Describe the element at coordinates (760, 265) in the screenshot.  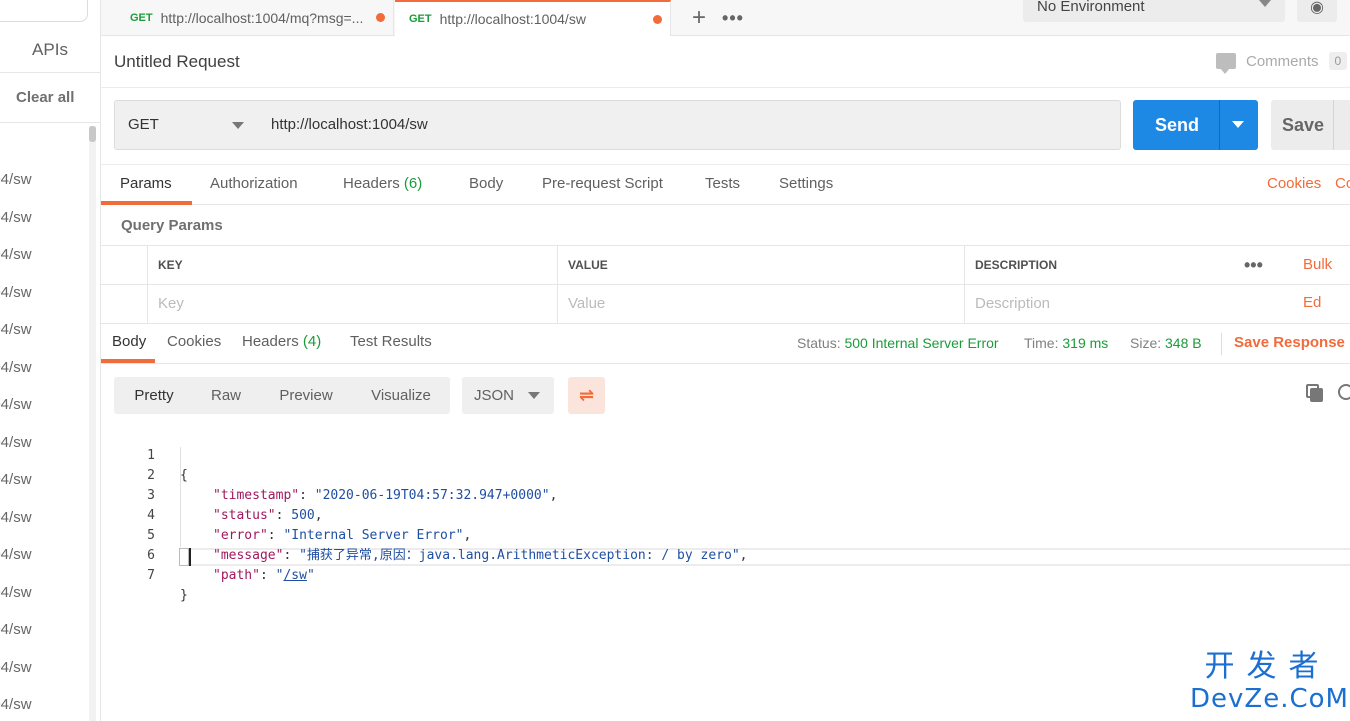
I see `column-value: VALUE` at that location.